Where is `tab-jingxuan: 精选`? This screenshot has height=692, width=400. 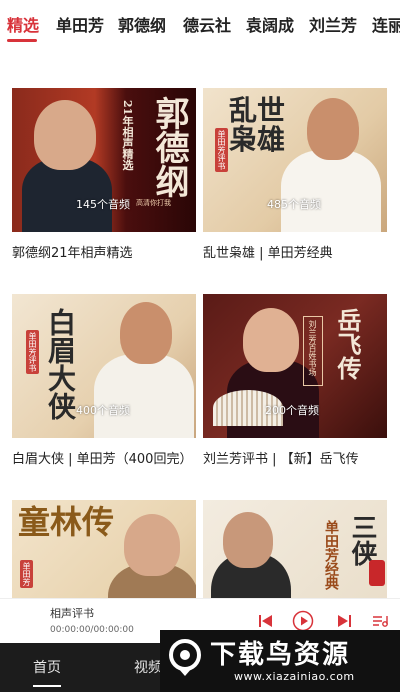 tab-jingxuan: 精选 is located at coordinates (23, 24).